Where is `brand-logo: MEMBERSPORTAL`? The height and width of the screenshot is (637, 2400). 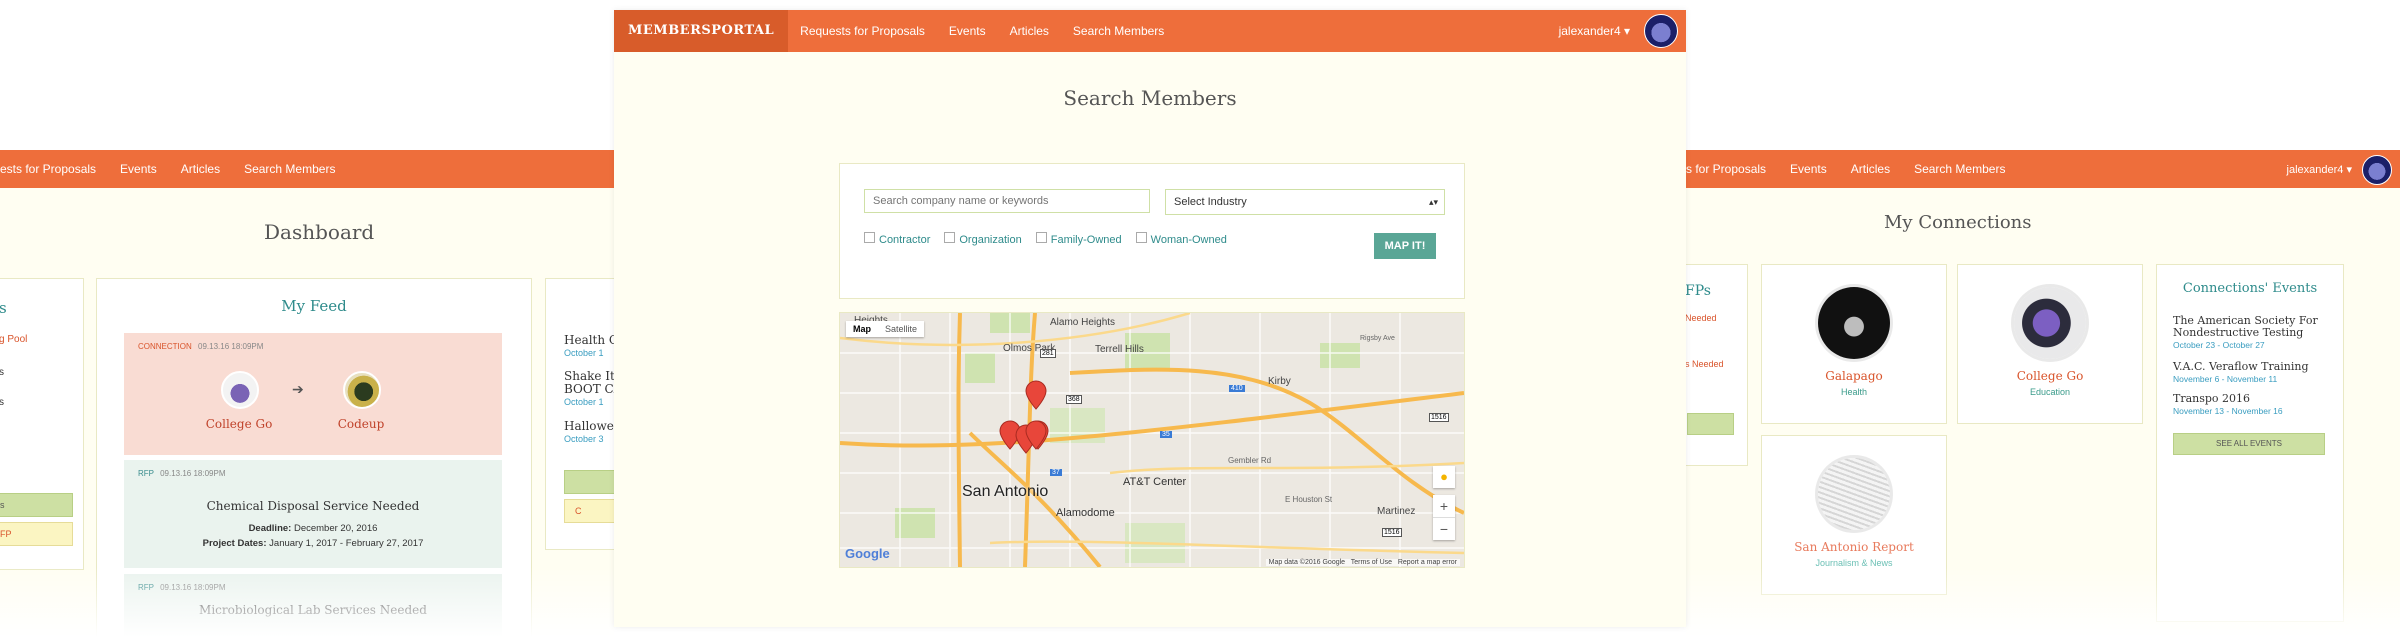 brand-logo: MEMBERSPORTAL is located at coordinates (701, 31).